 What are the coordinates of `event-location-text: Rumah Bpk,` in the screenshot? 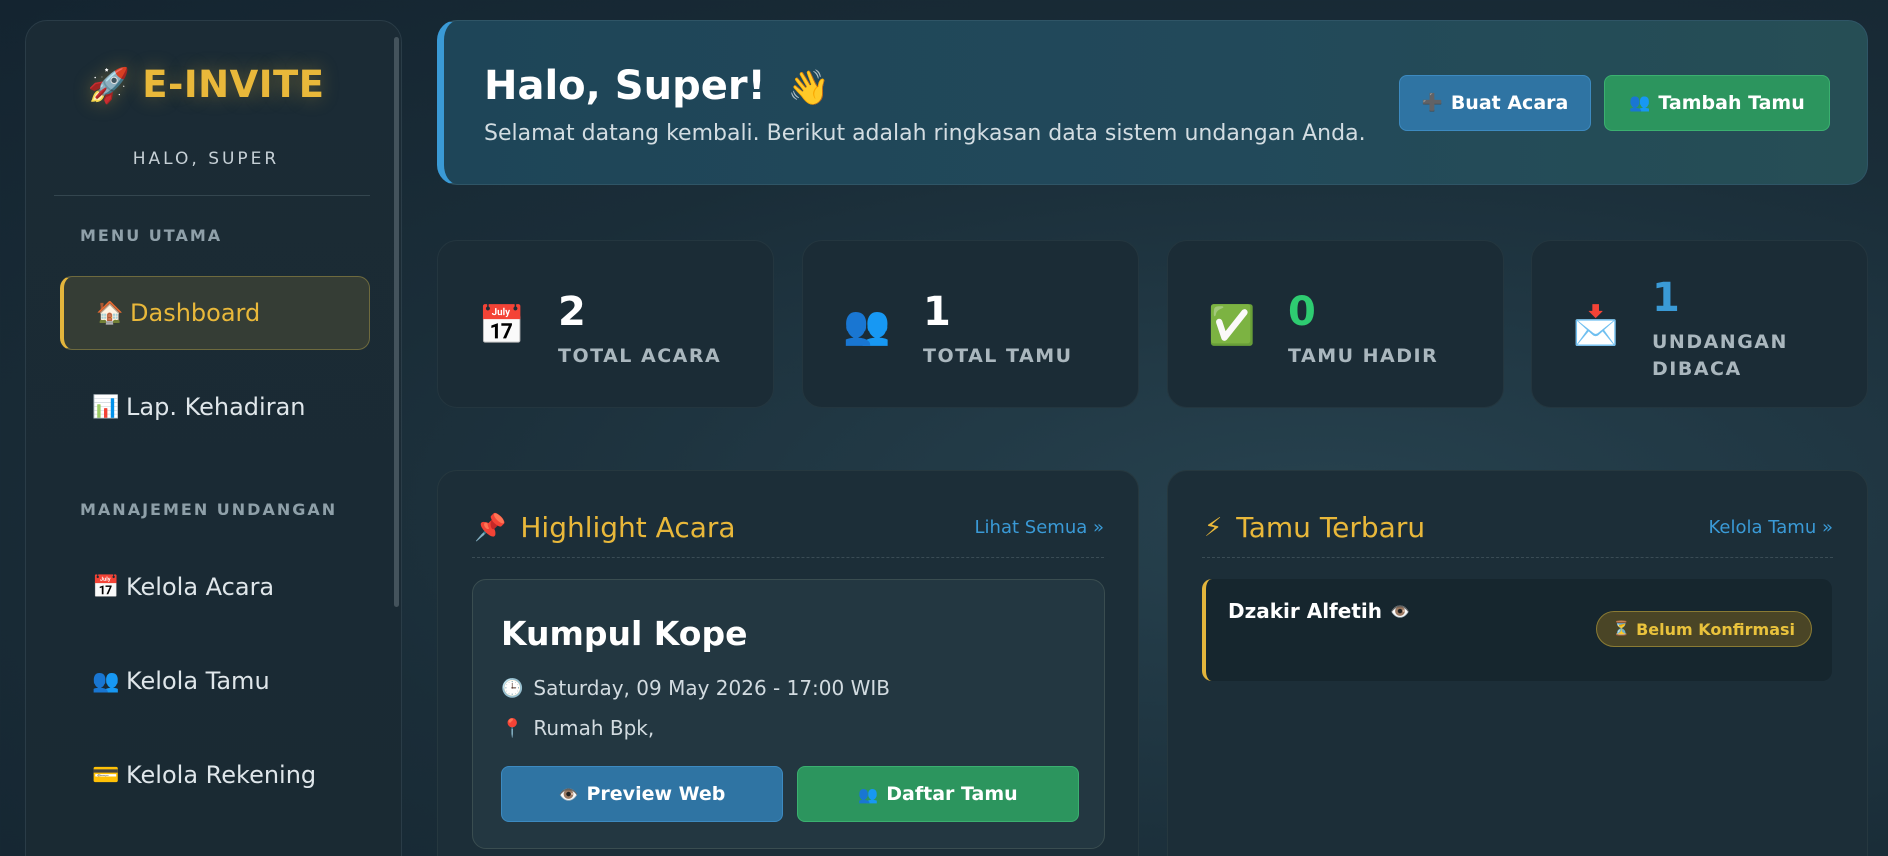 It's located at (594, 728).